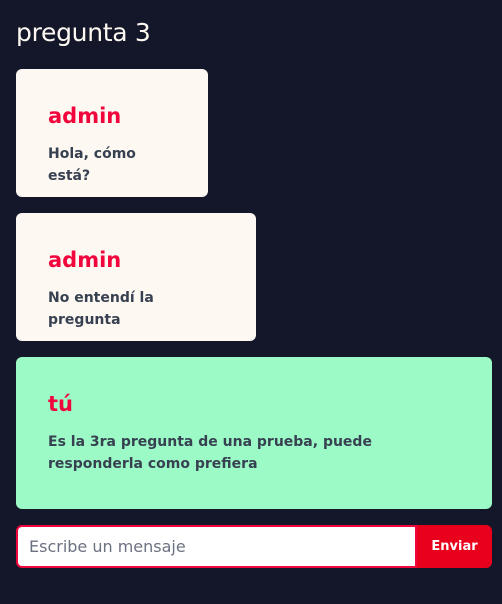 This screenshot has width=502, height=604. What do you see at coordinates (136, 277) in the screenshot?
I see `message-card: admin No entendí la pregunta` at bounding box center [136, 277].